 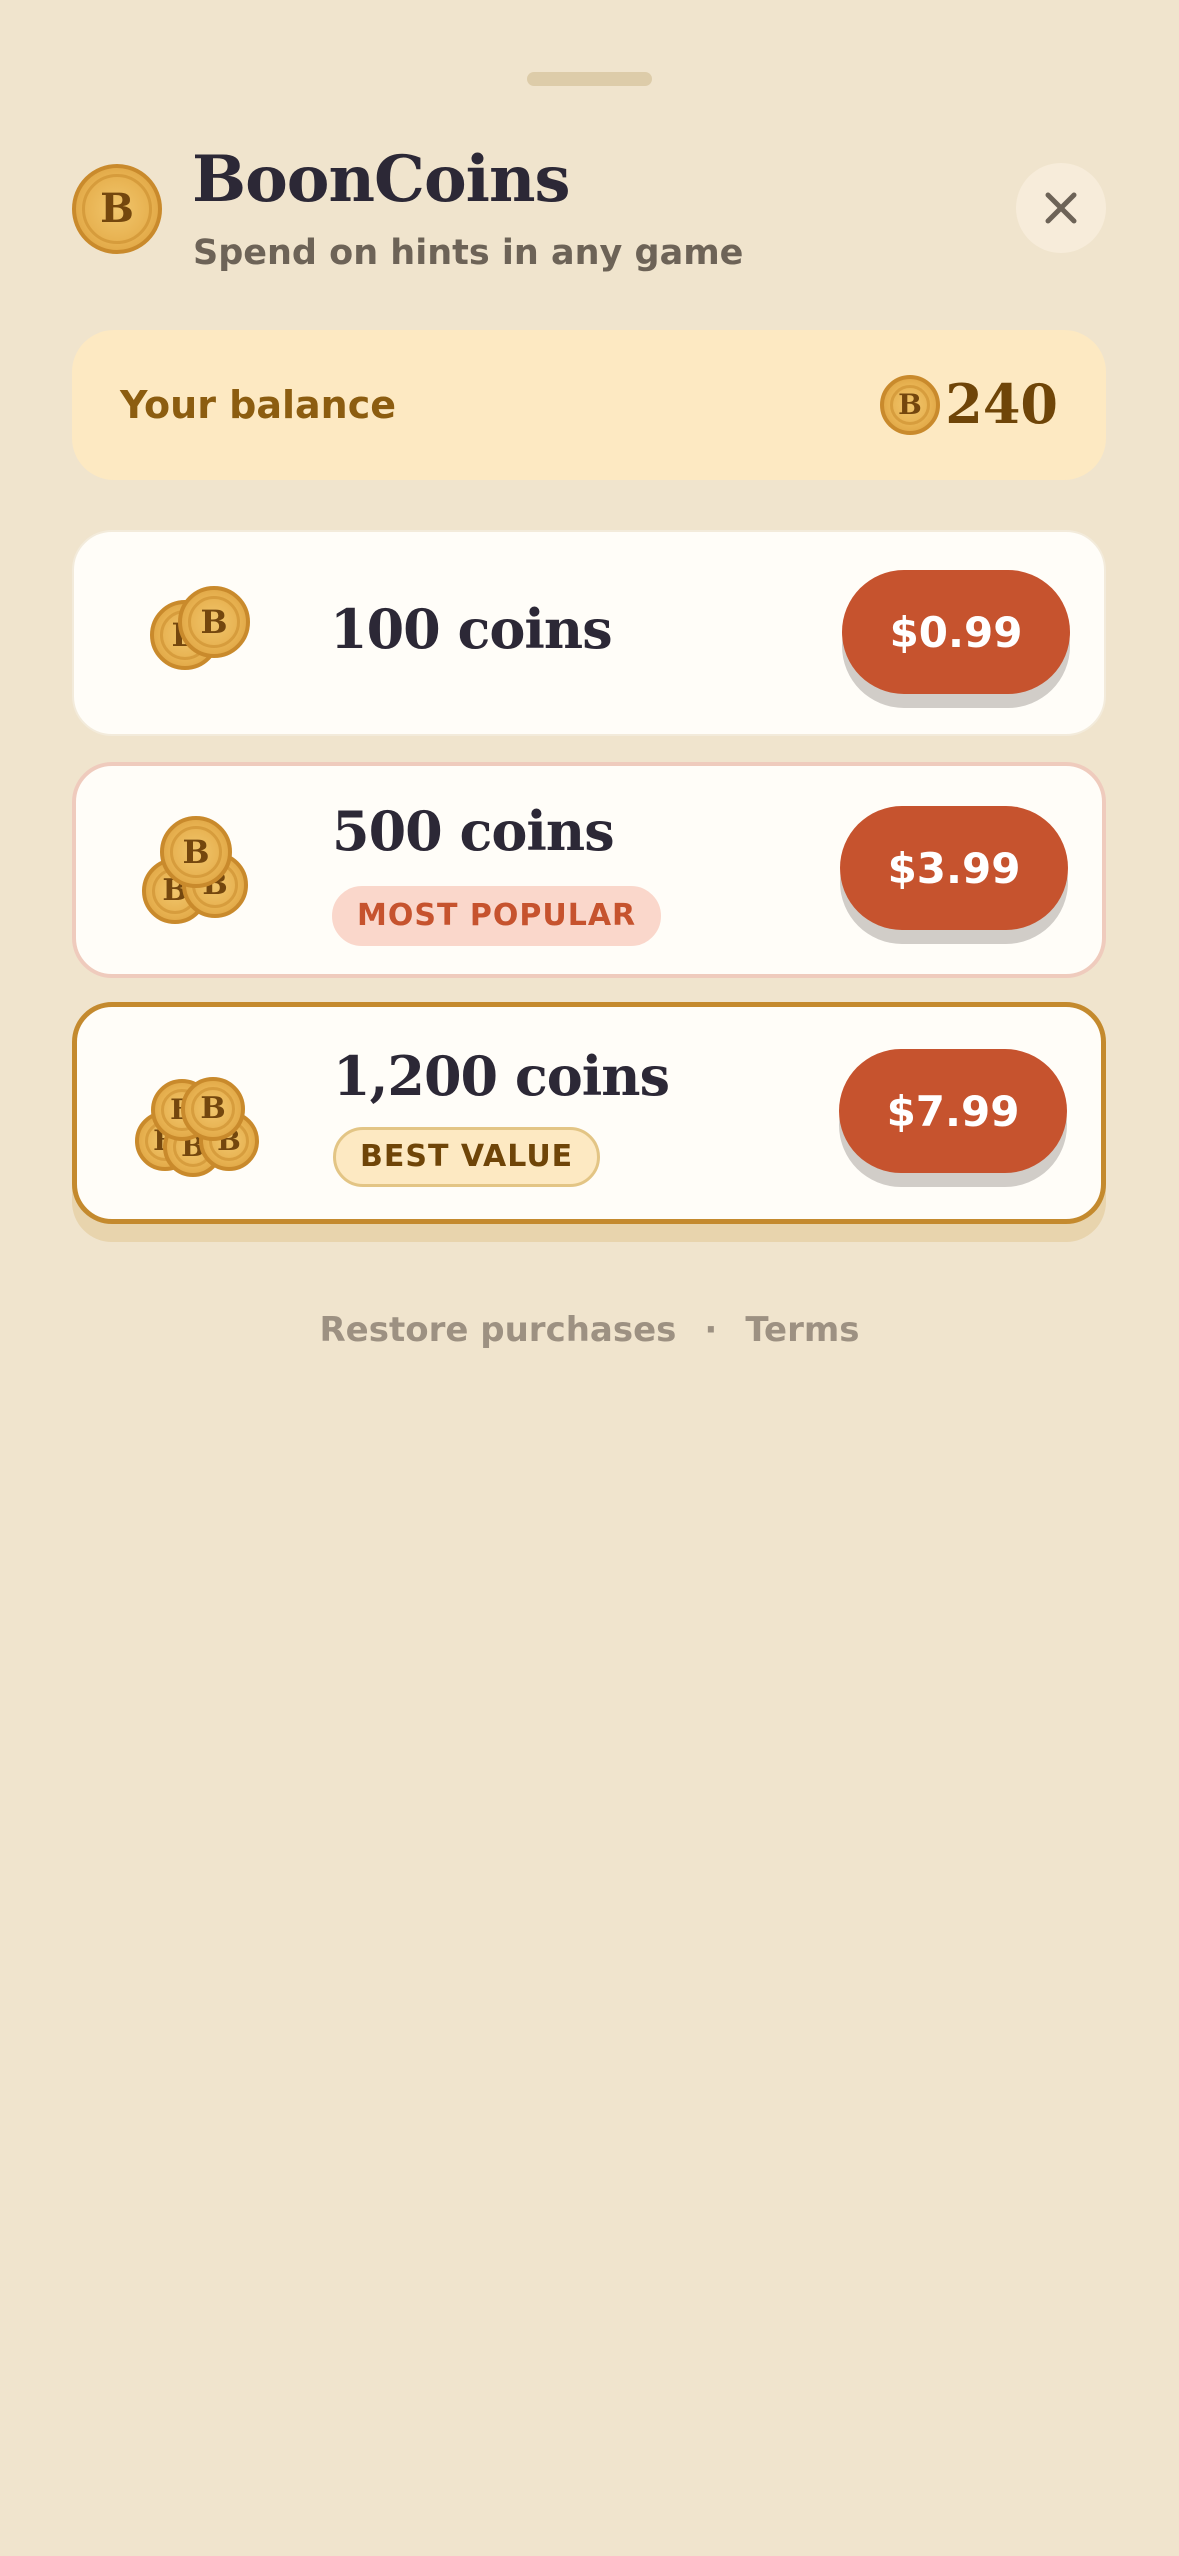 I want to click on balance-card: Your balance B 240, so click(x=589, y=405).